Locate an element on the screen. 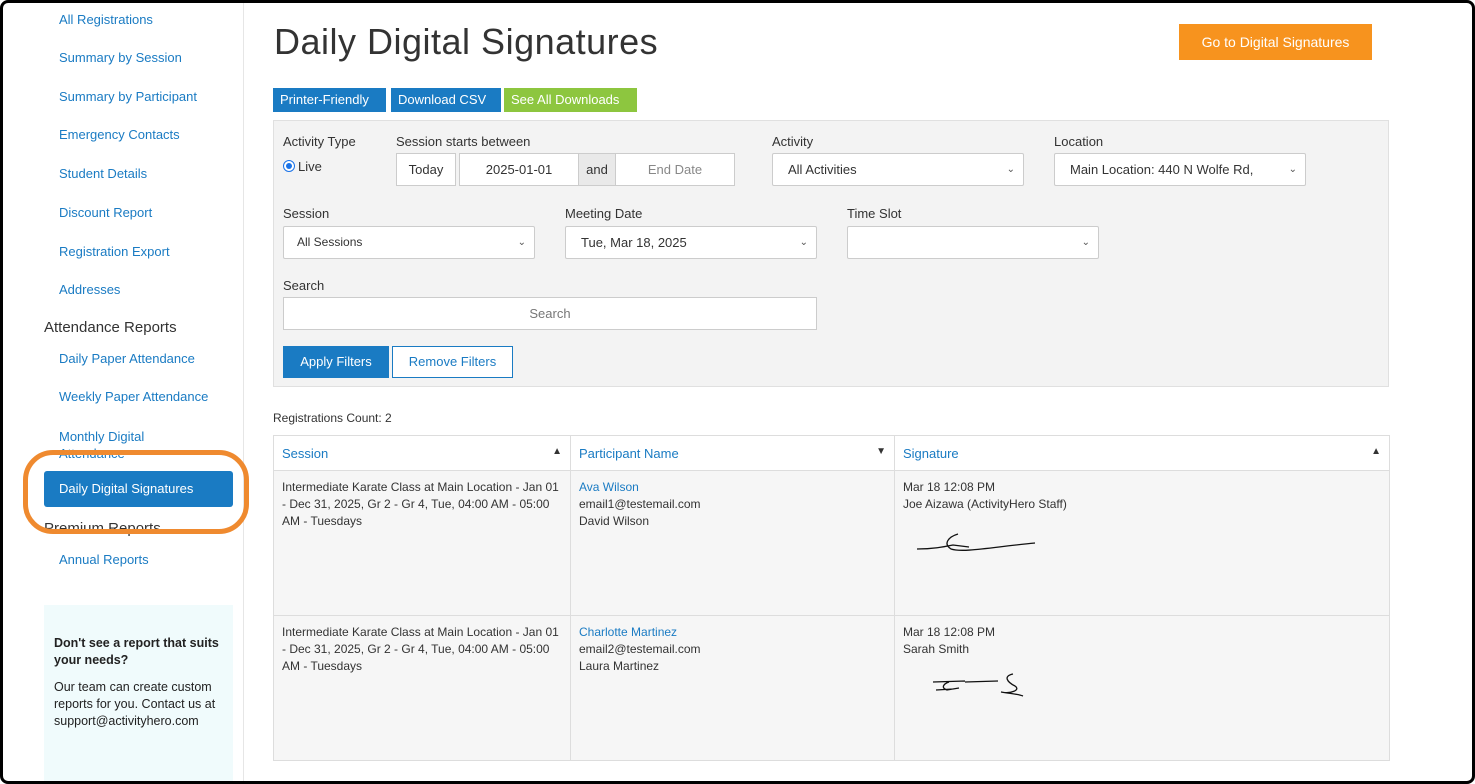  go-to-digital-signatures-button: Go to Digital Signatures is located at coordinates (1275, 42).